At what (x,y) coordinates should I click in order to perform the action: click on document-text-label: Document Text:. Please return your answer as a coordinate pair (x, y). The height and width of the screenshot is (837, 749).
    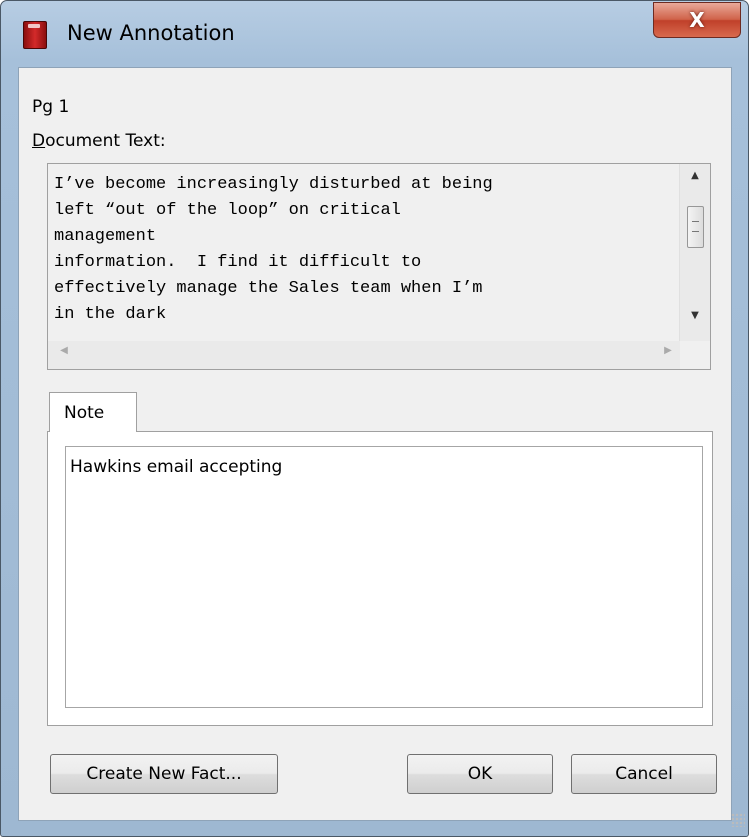
    Looking at the image, I should click on (99, 141).